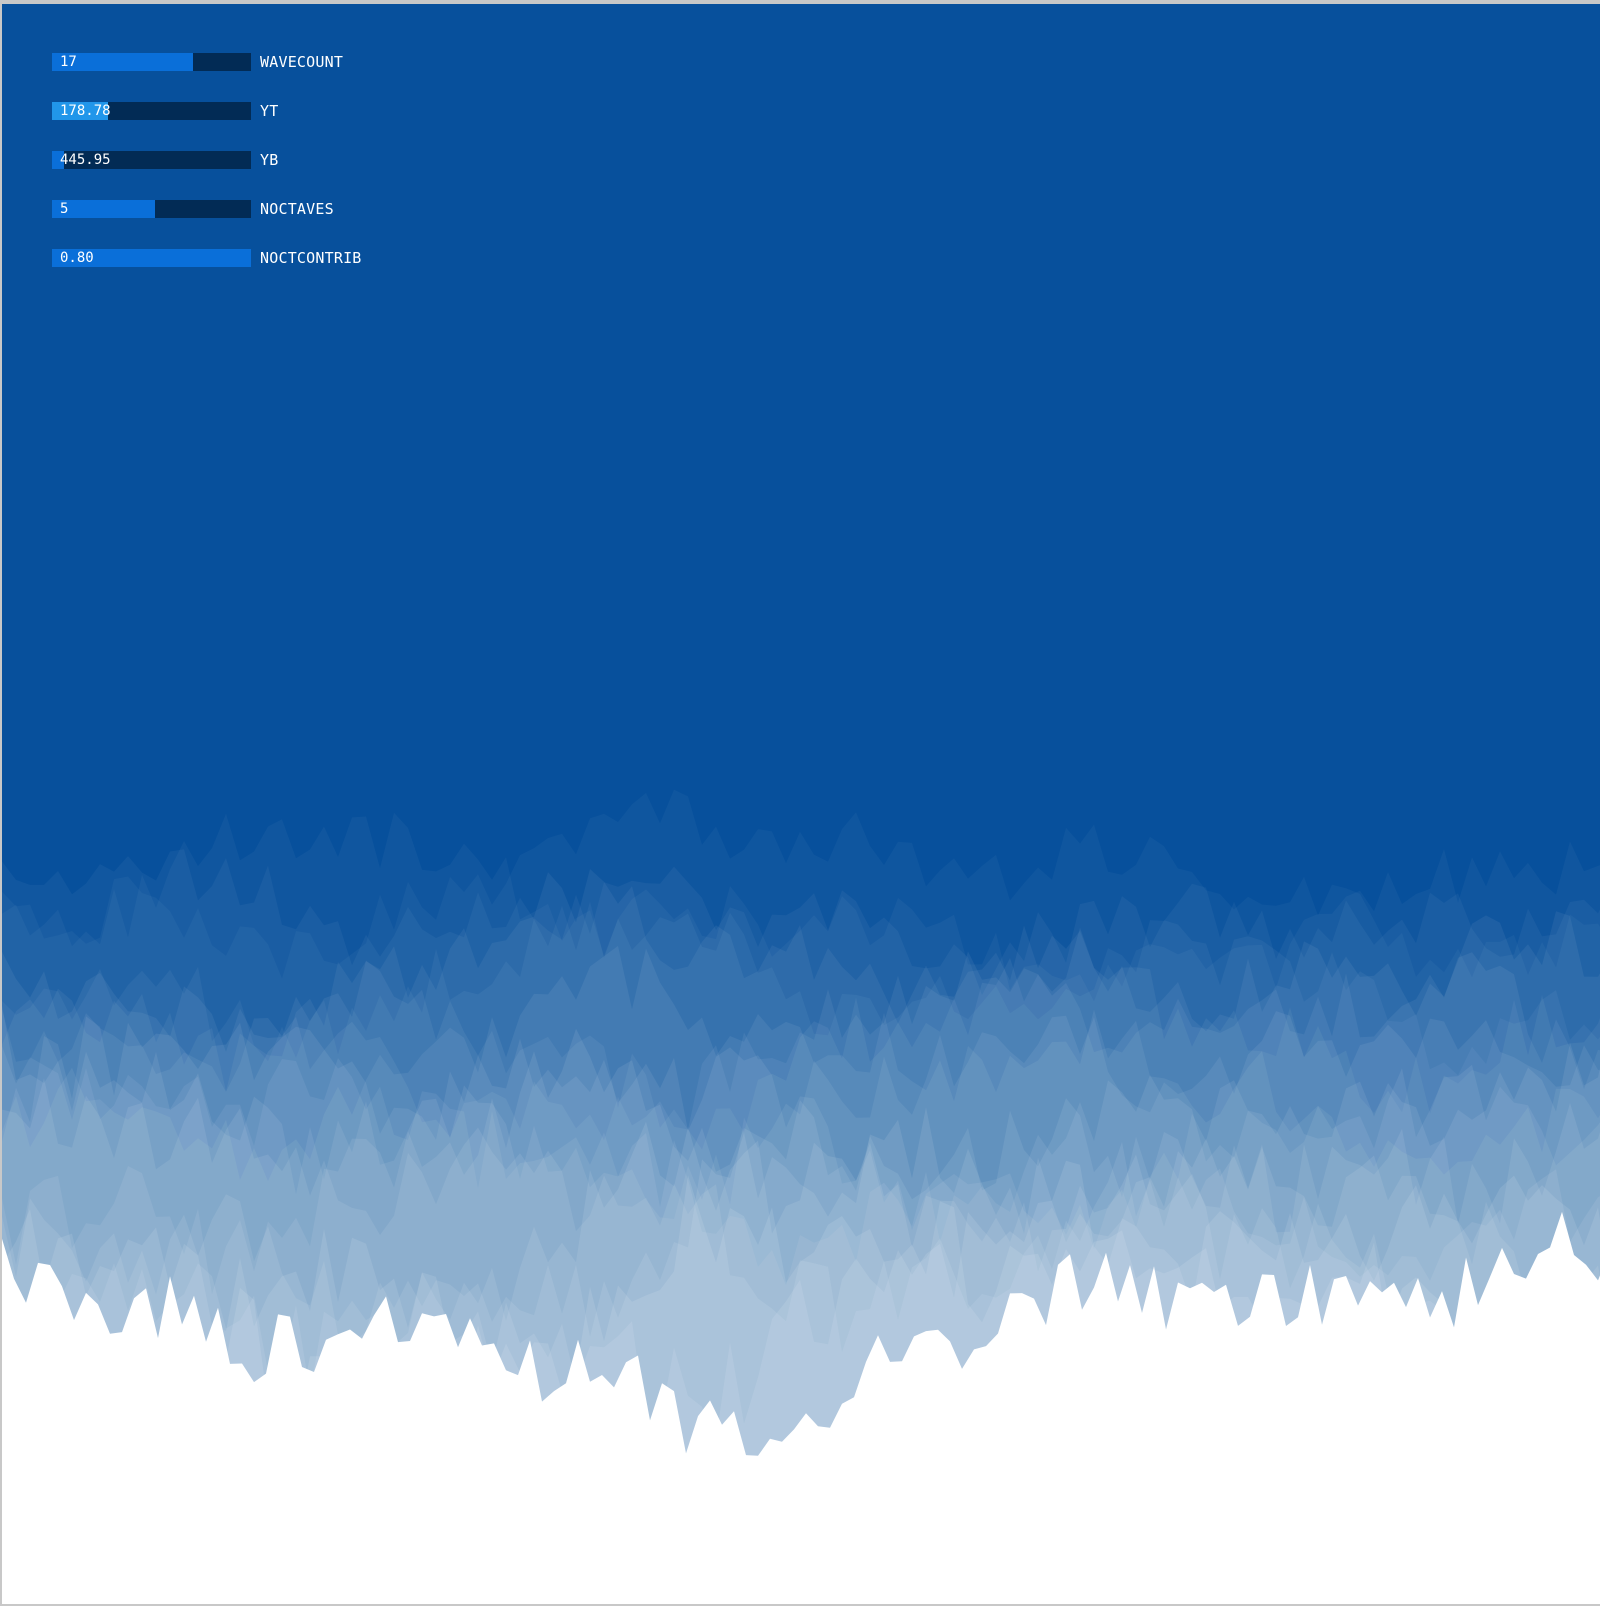 This screenshot has width=1600, height=1606. I want to click on slider-label: NOCTCONTRIB, so click(311, 258).